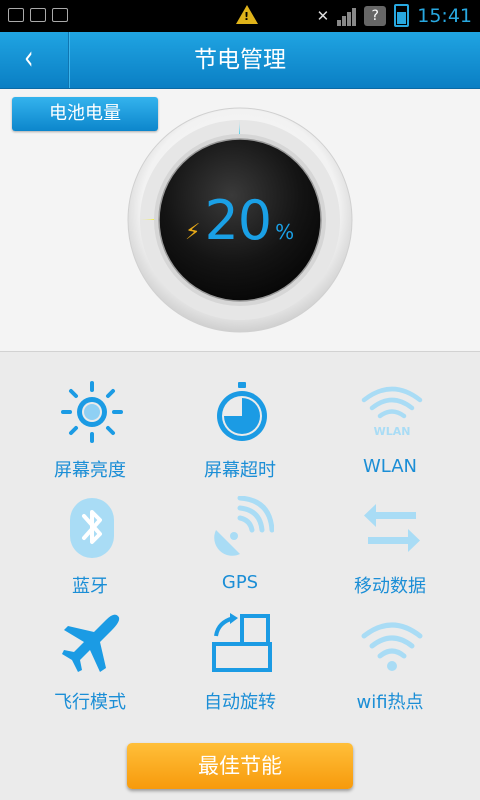 This screenshot has height=800, width=480. I want to click on battery-charging-icon, so click(402, 15).